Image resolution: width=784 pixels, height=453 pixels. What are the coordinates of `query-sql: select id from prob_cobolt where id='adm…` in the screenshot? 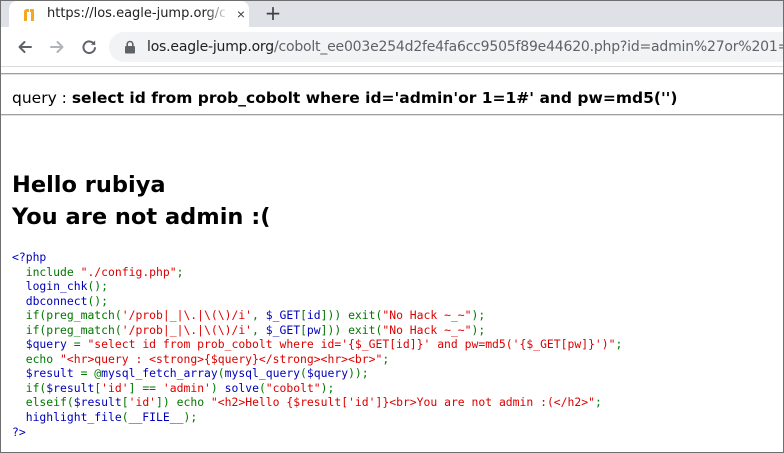 It's located at (374, 98).